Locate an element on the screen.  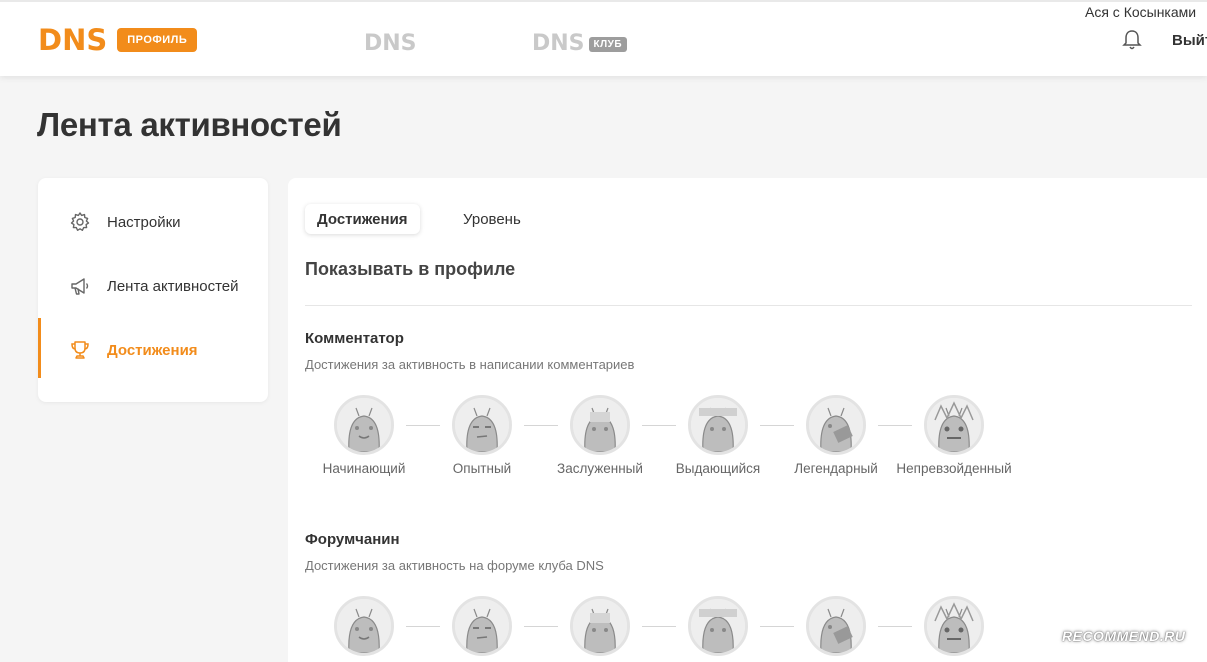
watermark-logo: RECOMMEND.RU is located at coordinates (1124, 636).